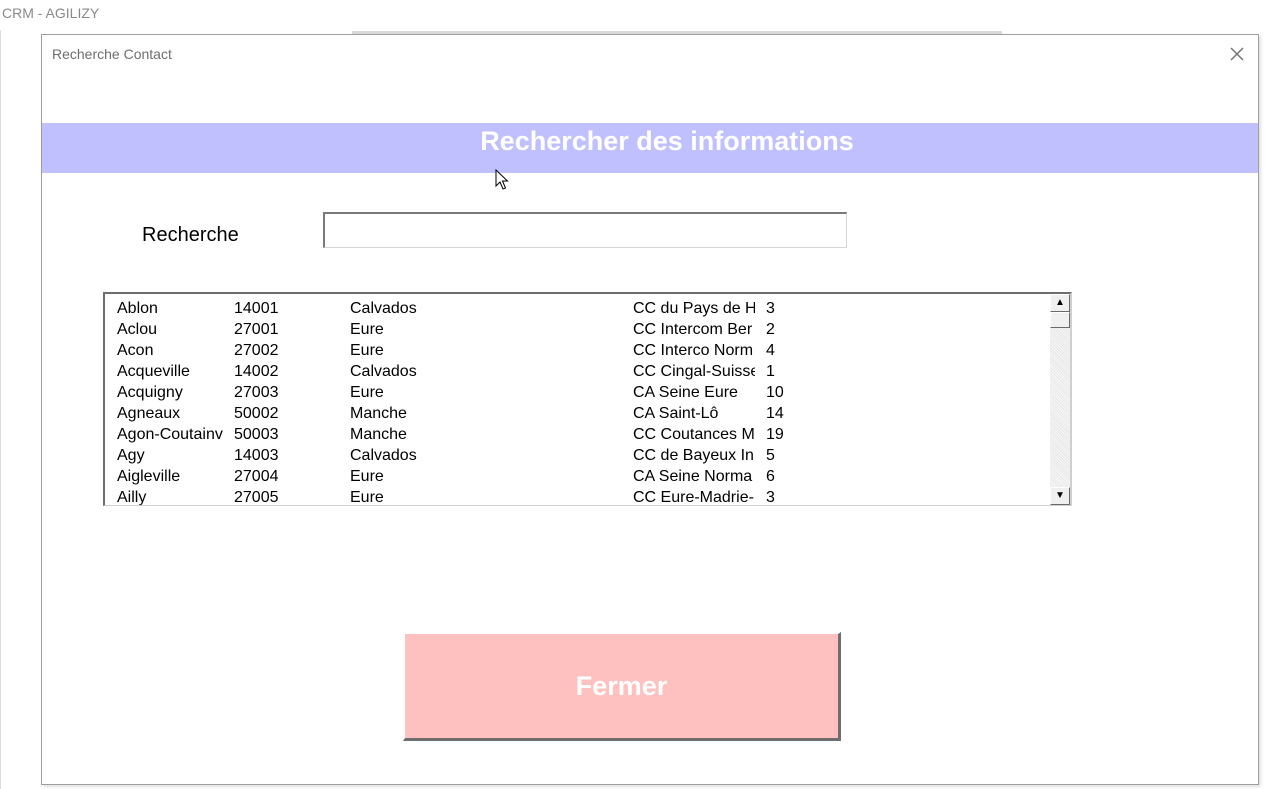 The image size is (1274, 789). I want to click on fermer-button: Fermer, so click(622, 686).